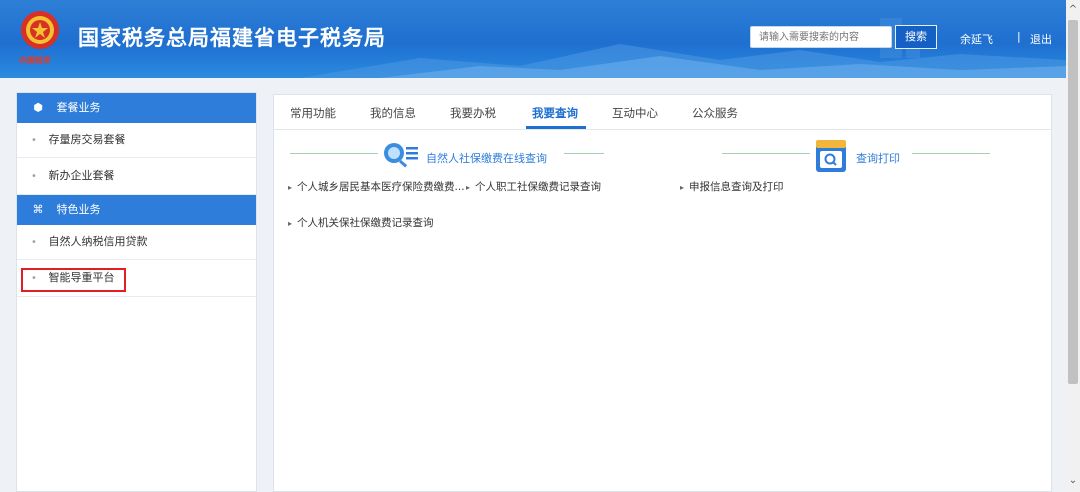 The width and height of the screenshot is (1080, 492). What do you see at coordinates (402, 157) in the screenshot?
I see `magnify-list-icon` at bounding box center [402, 157].